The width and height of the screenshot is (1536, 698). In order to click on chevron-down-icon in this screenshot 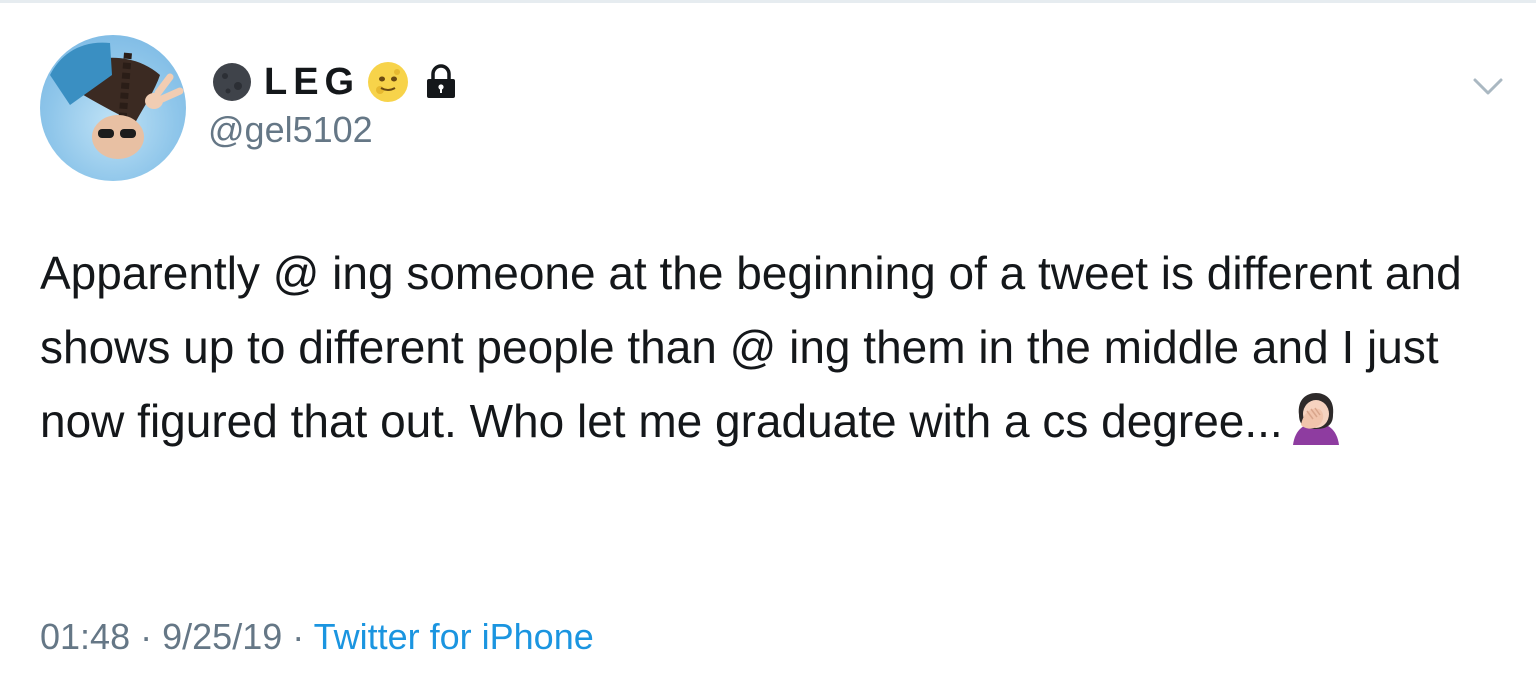, I will do `click(1488, 86)`.